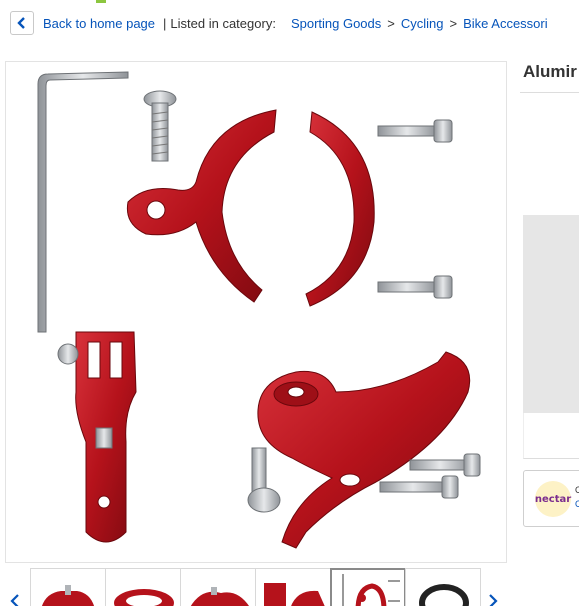 Image resolution: width=579 pixels, height=606 pixels. Describe the element at coordinates (577, 504) in the screenshot. I see `nectar-text-line-2: C` at that location.